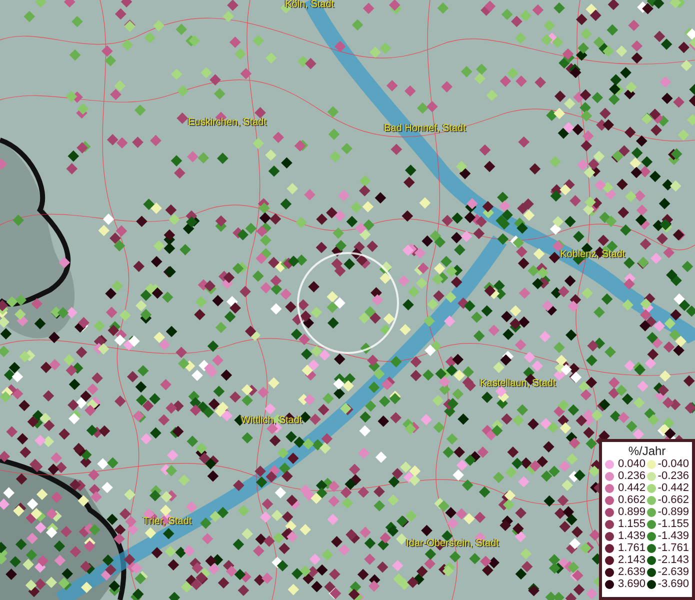  I want to click on place-label: Trier, Stadt, so click(167, 522).